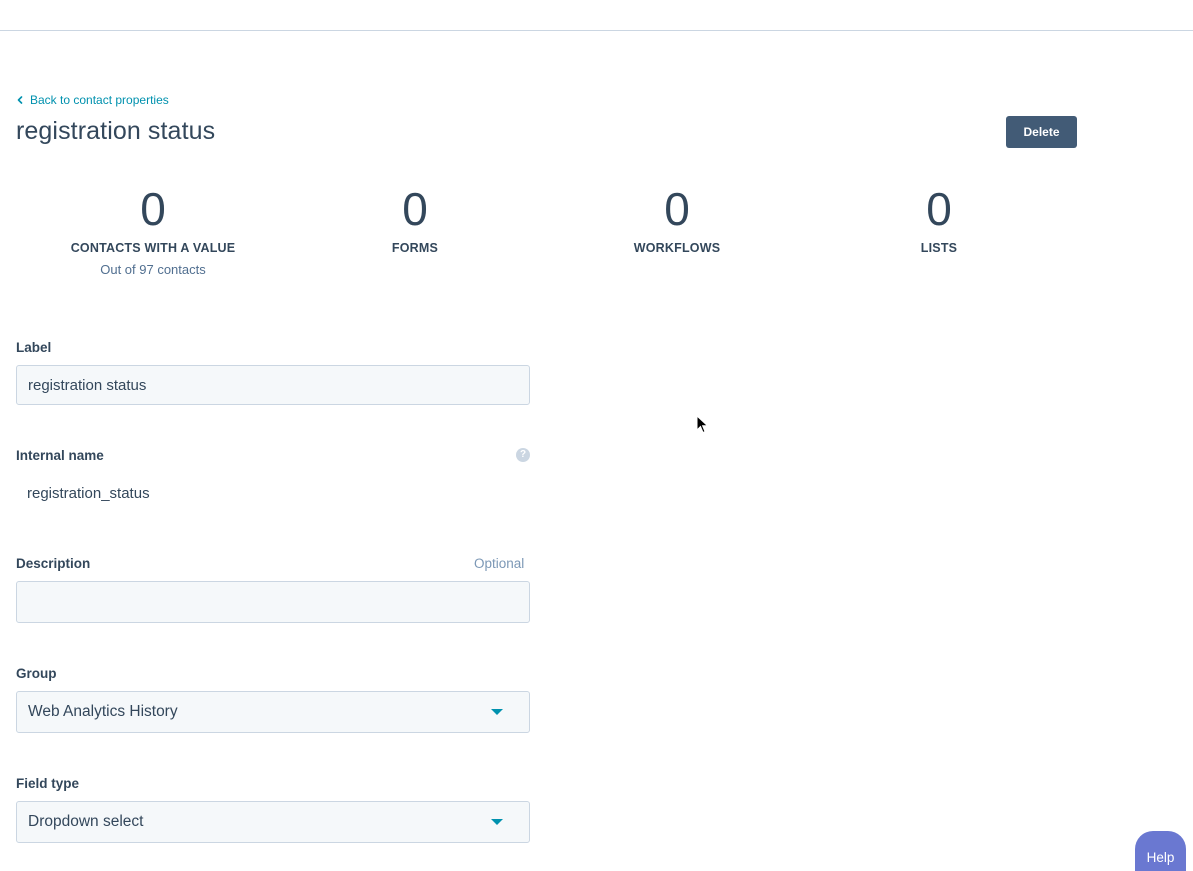 This screenshot has width=1193, height=871. What do you see at coordinates (415, 248) in the screenshot?
I see `stat-label: FORMS` at bounding box center [415, 248].